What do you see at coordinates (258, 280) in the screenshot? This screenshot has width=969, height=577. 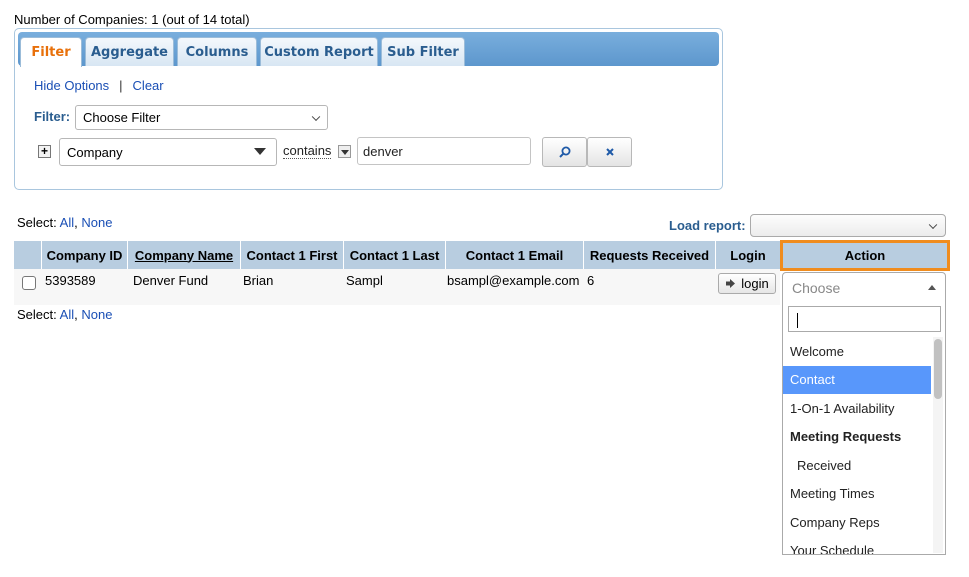 I see `cell-contact-first: Brian` at bounding box center [258, 280].